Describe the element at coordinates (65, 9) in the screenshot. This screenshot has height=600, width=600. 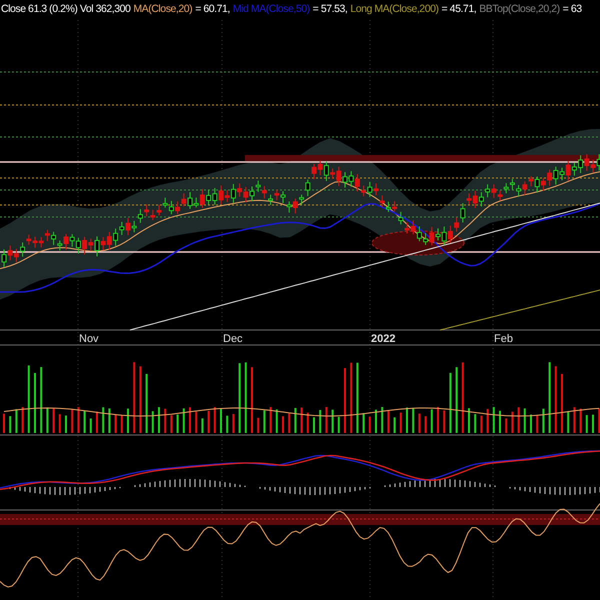
I see `quote-text: Close 61.3 (0.2%) Vol 362,300` at that location.